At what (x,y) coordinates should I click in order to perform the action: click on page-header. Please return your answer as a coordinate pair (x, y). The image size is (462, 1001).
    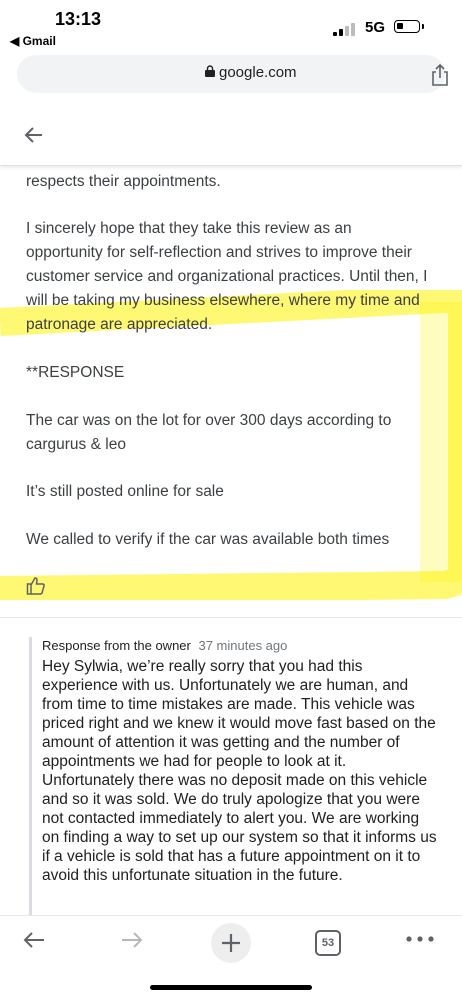
    Looking at the image, I should click on (231, 135).